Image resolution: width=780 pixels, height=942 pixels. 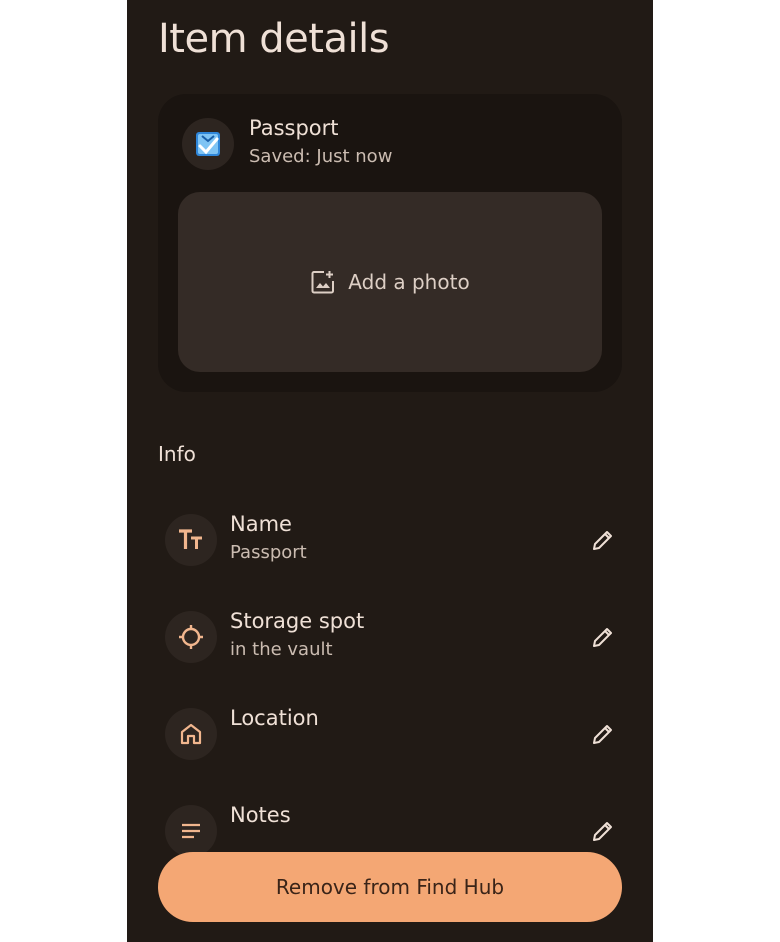 What do you see at coordinates (261, 524) in the screenshot?
I see `info-row-title: Name` at bounding box center [261, 524].